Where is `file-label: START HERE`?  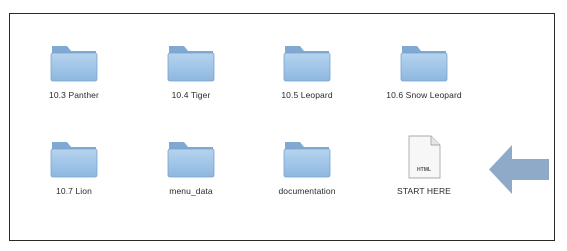
file-label: START HERE is located at coordinates (424, 191).